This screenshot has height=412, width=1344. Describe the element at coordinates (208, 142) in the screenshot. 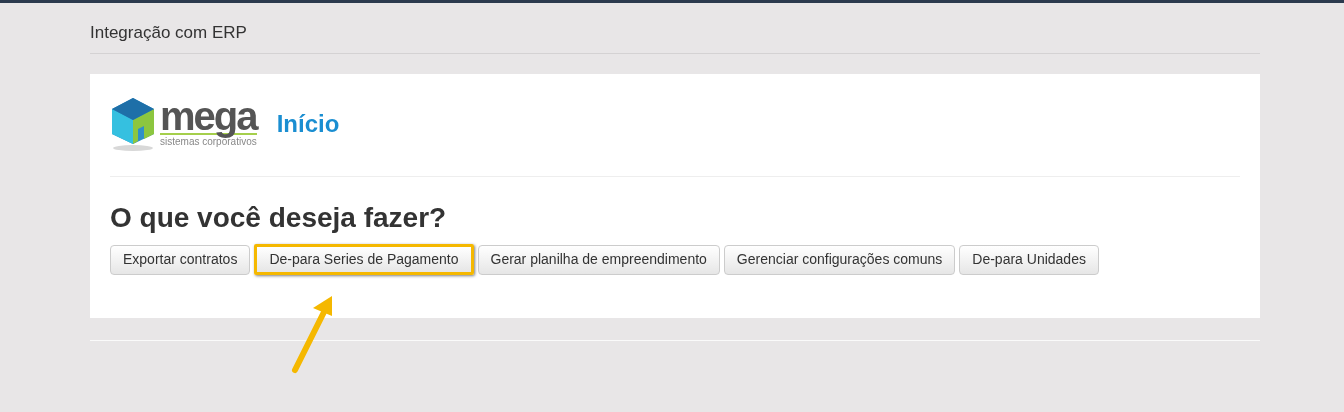

I see `logo-tagline: sistemas corporativos` at that location.